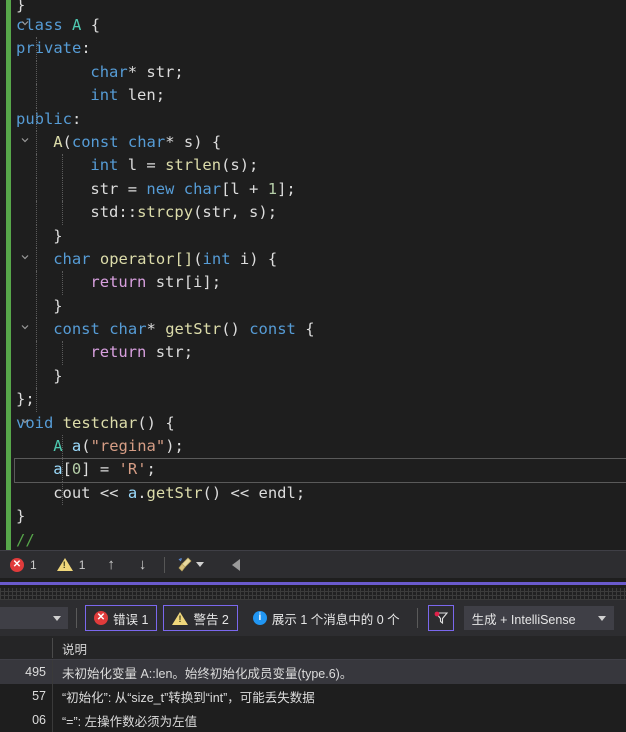 The image size is (626, 732). Describe the element at coordinates (100, 469) in the screenshot. I see `code-token: ] =` at that location.